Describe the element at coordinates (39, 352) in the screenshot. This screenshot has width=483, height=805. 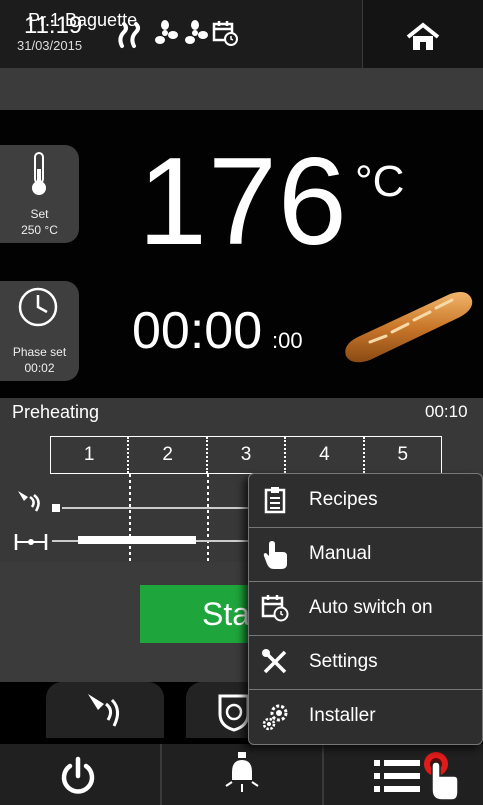
I see `phase-set-label: Phase set` at that location.